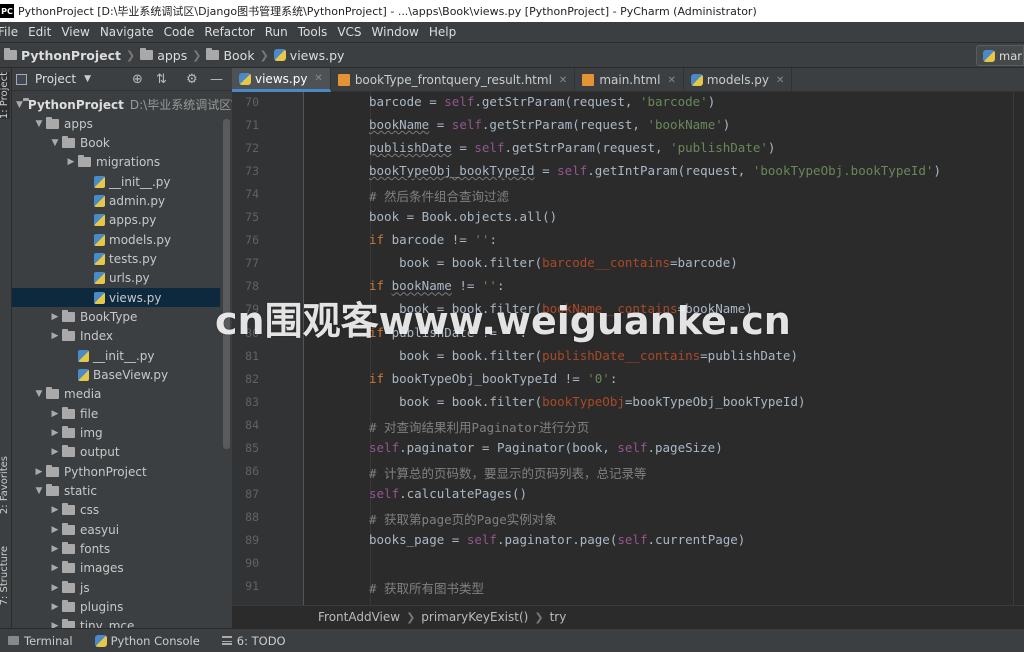 The height and width of the screenshot is (652, 1024). Describe the element at coordinates (453, 80) in the screenshot. I see `editor-tab: bookType_frontquery_result.html ✕` at that location.